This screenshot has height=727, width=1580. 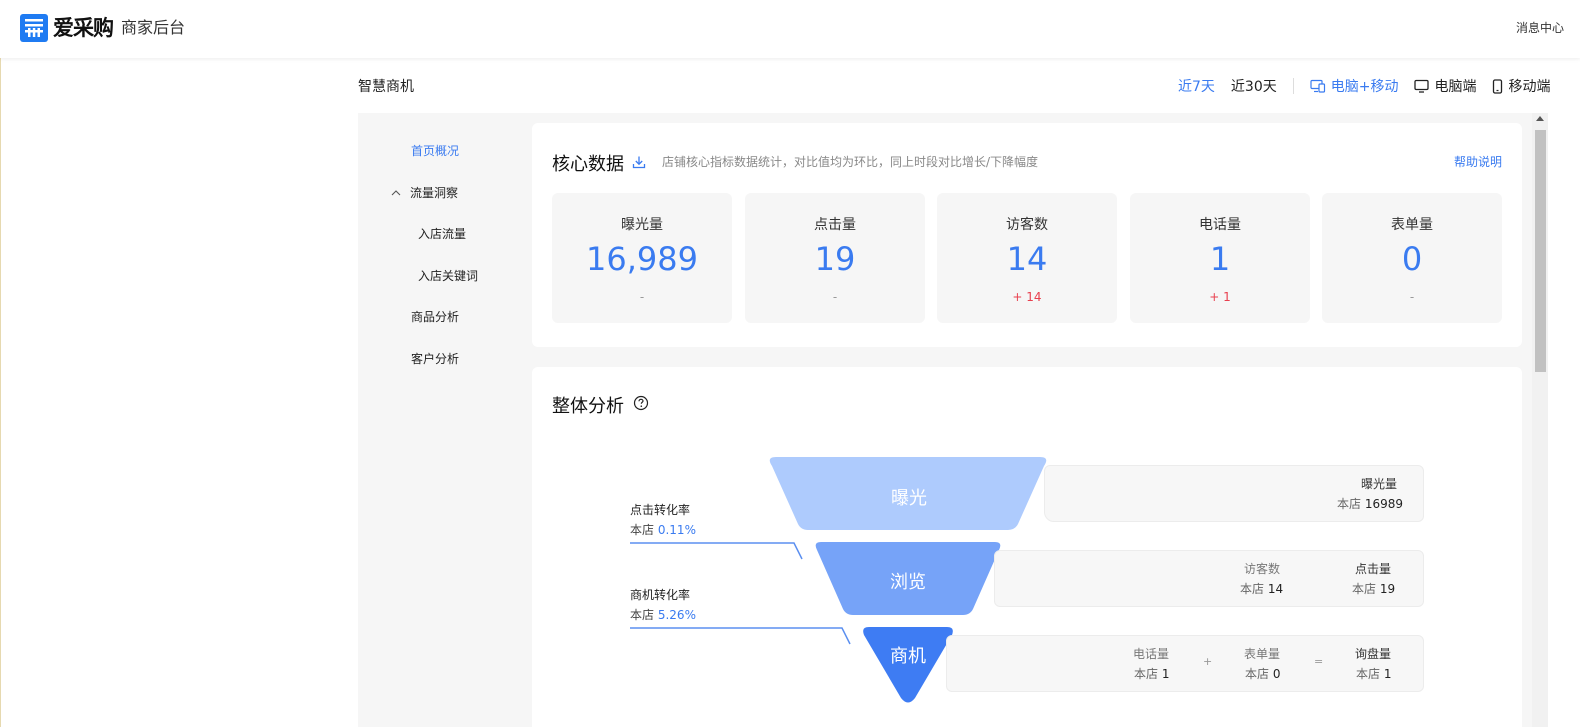 What do you see at coordinates (434, 193) in the screenshot?
I see `nav-item-traffic-insight-label: 流量洞察` at bounding box center [434, 193].